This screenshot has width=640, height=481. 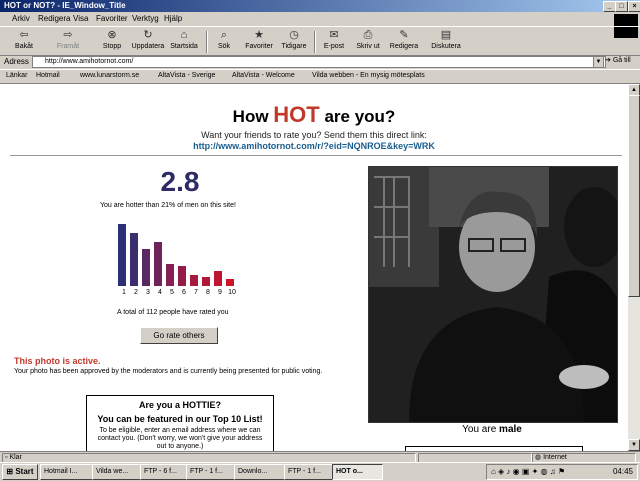 What do you see at coordinates (184, 35) in the screenshot?
I see `home-icon: ⌂` at bounding box center [184, 35].